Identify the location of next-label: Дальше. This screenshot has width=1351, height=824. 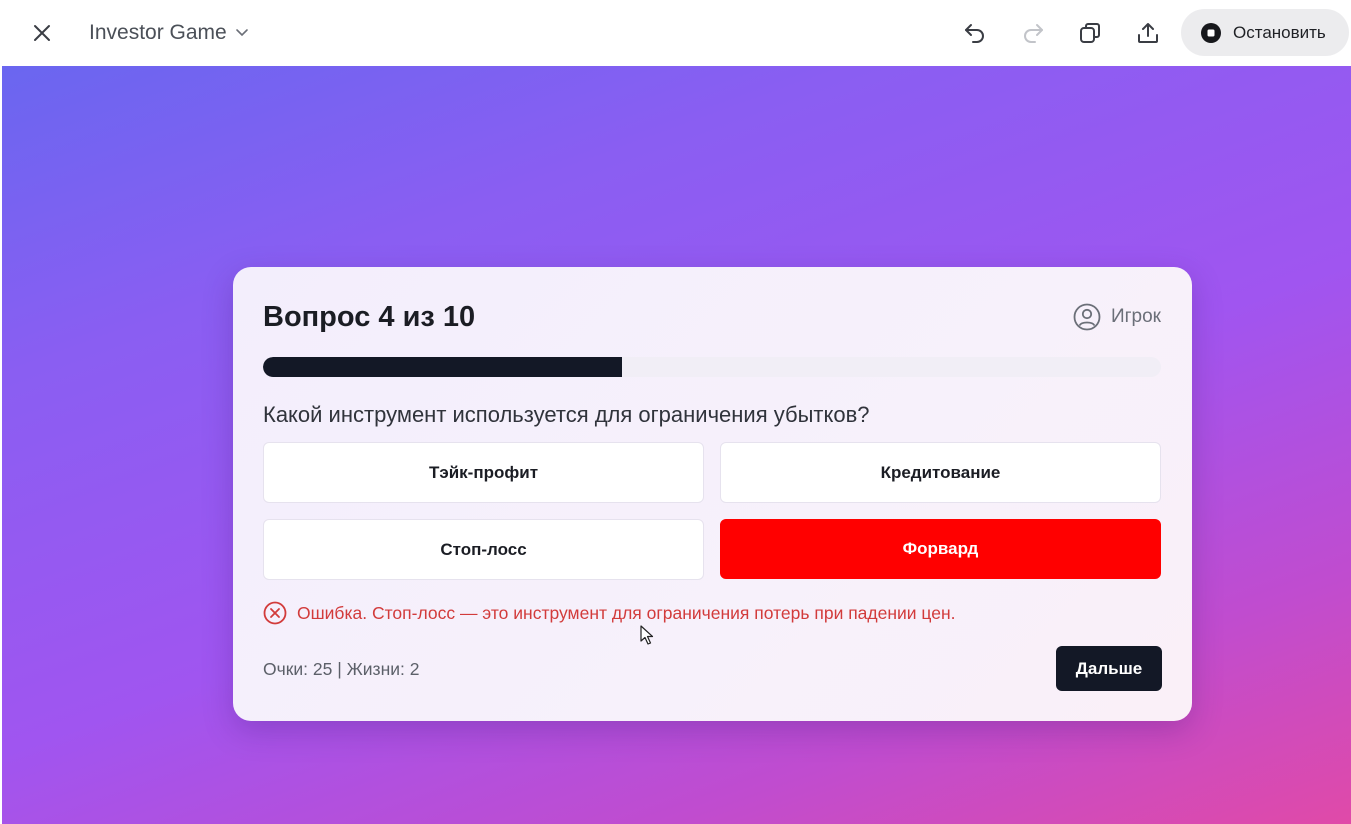
(1109, 668).